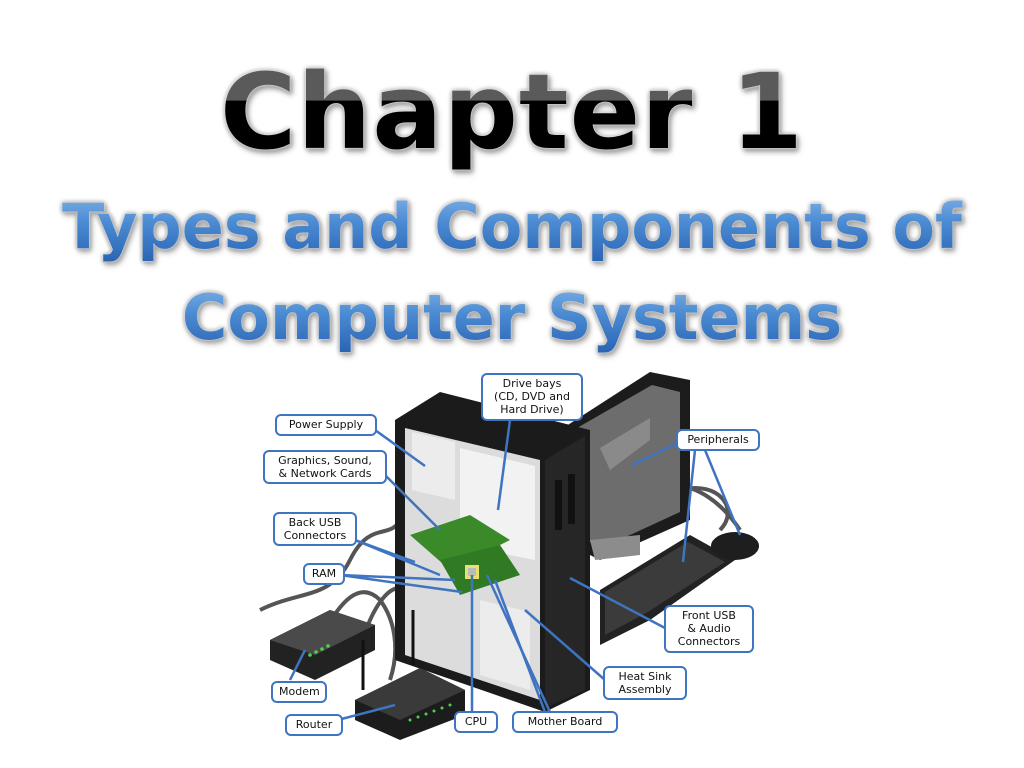 The width and height of the screenshot is (1024, 768). What do you see at coordinates (299, 692) in the screenshot?
I see `label-modem: Modem` at bounding box center [299, 692].